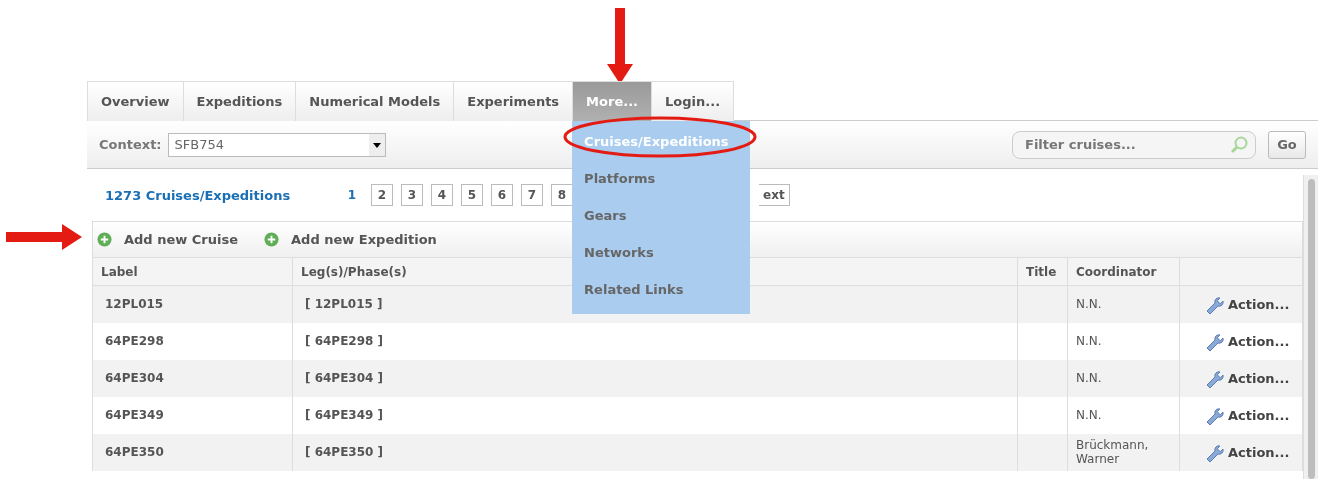 The image size is (1326, 479). Describe the element at coordinates (1042, 271) in the screenshot. I see `column-header: Title` at that location.